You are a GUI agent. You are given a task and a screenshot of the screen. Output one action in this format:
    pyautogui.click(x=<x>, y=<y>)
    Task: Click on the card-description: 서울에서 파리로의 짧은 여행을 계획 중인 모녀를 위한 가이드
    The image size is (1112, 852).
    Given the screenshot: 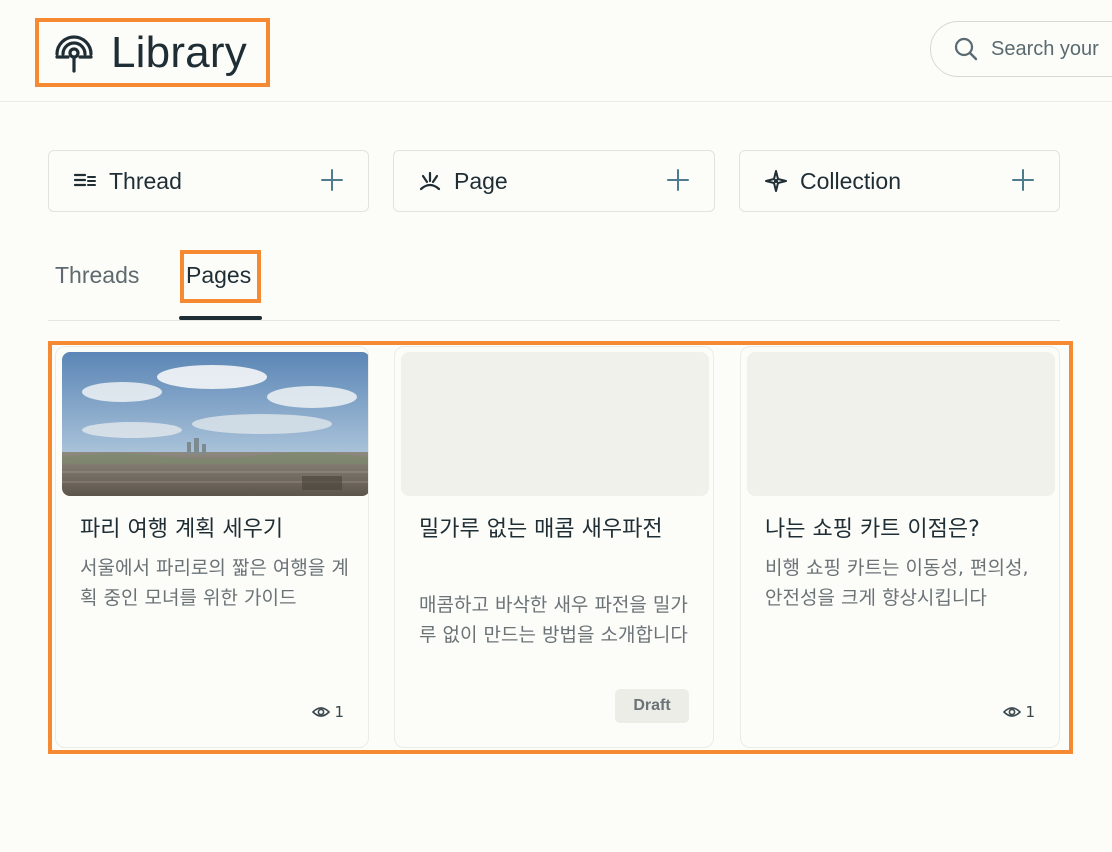 What is the action you would take?
    pyautogui.click(x=214, y=583)
    